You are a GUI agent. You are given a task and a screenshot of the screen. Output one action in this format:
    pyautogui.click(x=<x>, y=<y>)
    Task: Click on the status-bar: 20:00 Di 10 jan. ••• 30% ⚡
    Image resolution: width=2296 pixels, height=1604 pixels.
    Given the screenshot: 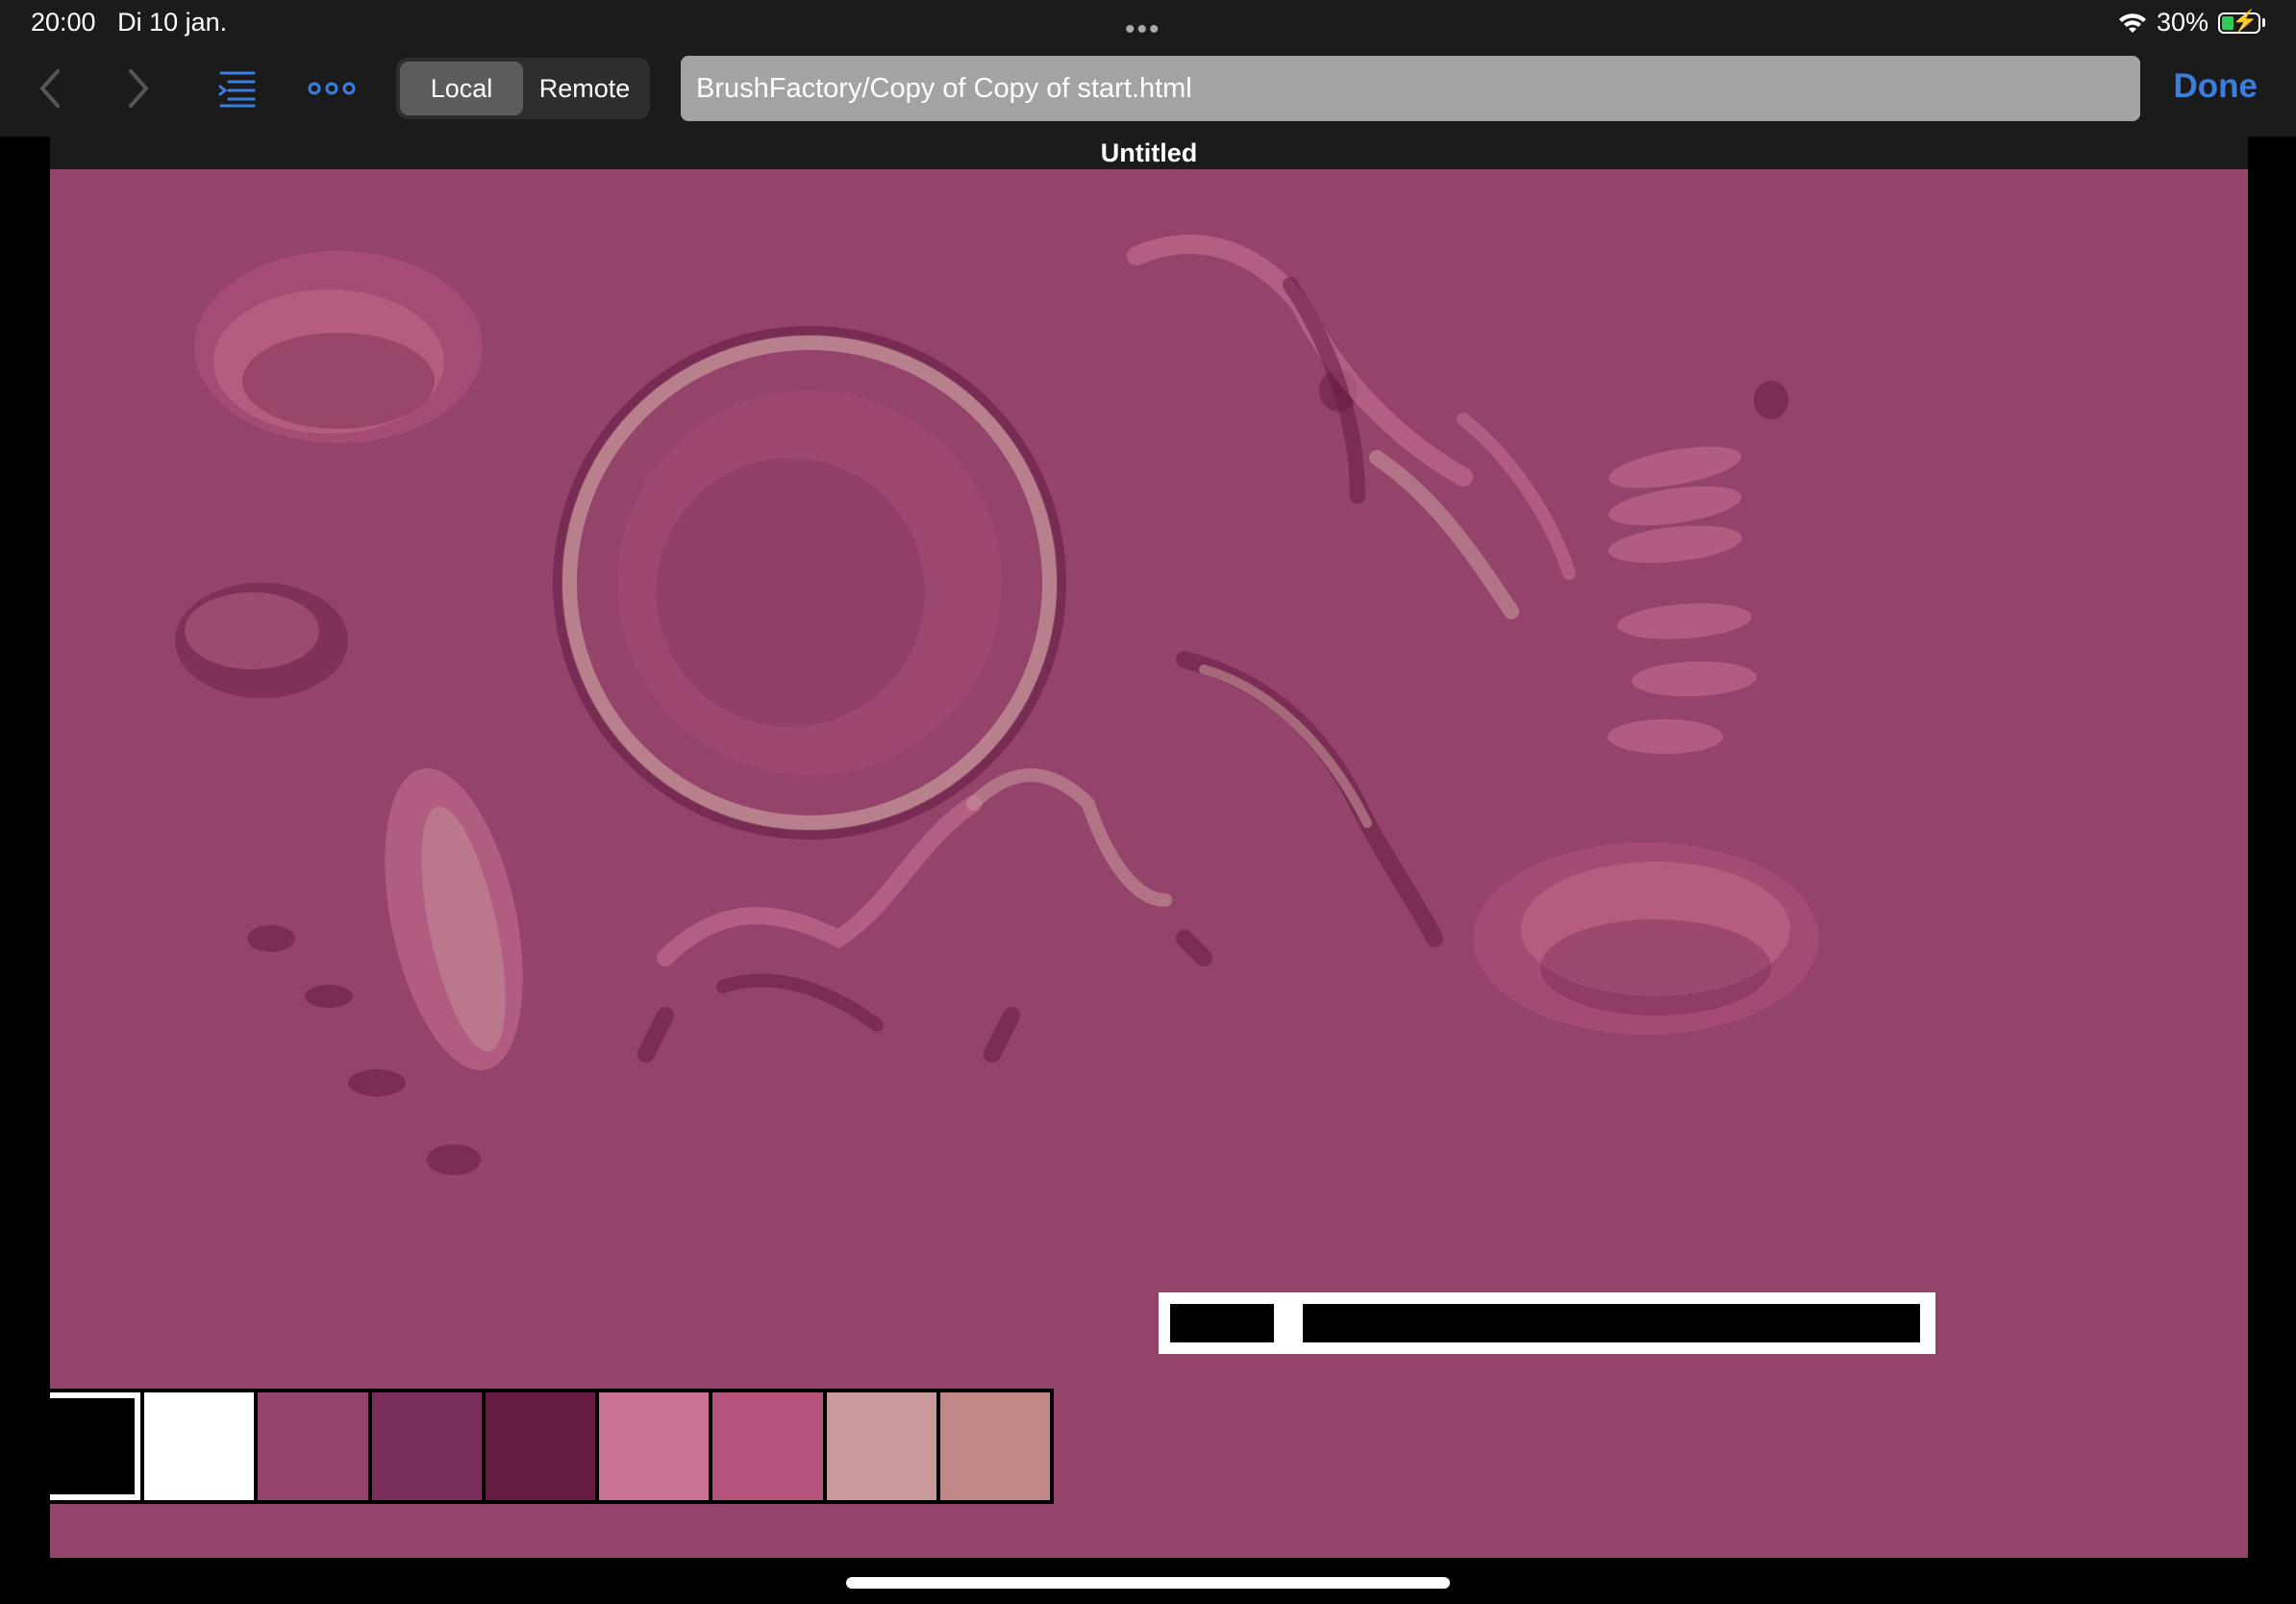 What is the action you would take?
    pyautogui.click(x=1148, y=23)
    